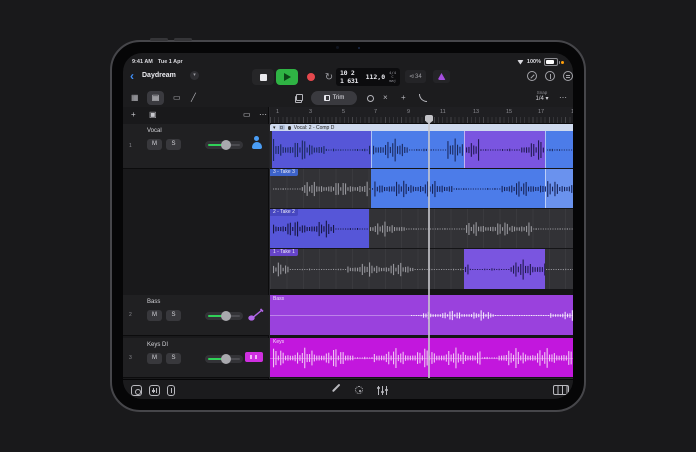  I want to click on session-player-button, so click(441, 76).